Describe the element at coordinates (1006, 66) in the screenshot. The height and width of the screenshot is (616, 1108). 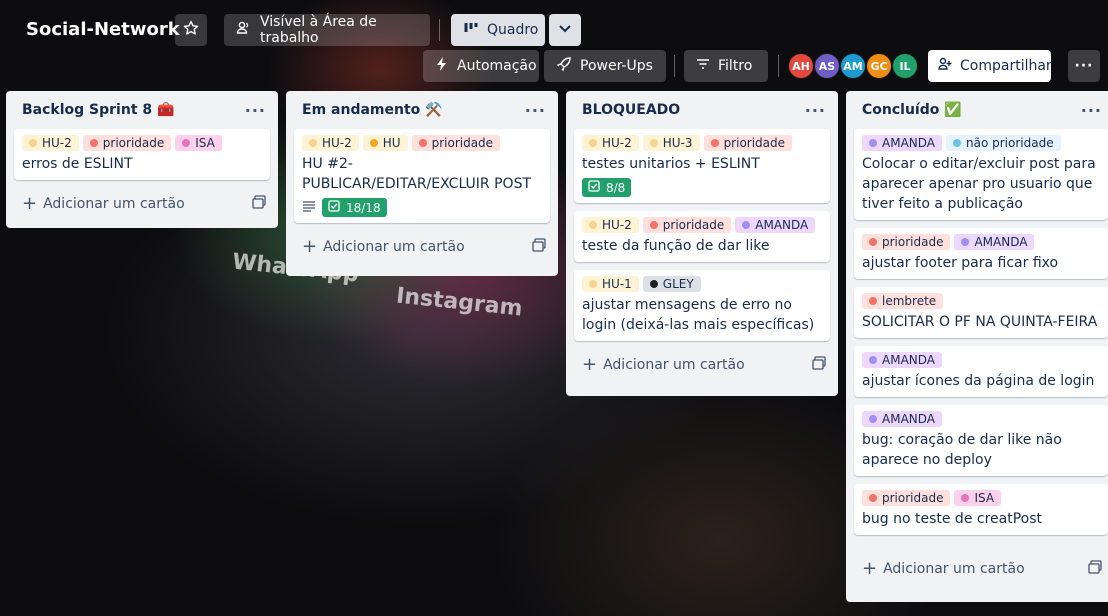
I see `share-label: Compartilhar` at that location.